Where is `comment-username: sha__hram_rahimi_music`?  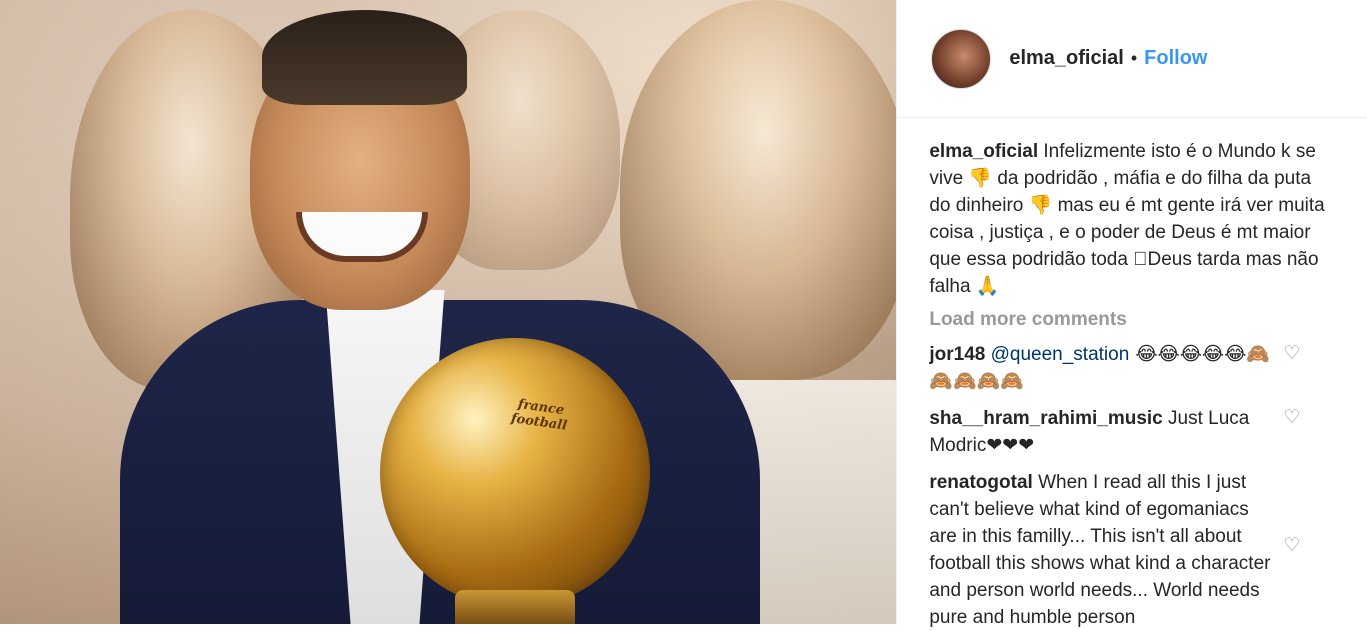 comment-username: sha__hram_rahimi_music is located at coordinates (1045, 418).